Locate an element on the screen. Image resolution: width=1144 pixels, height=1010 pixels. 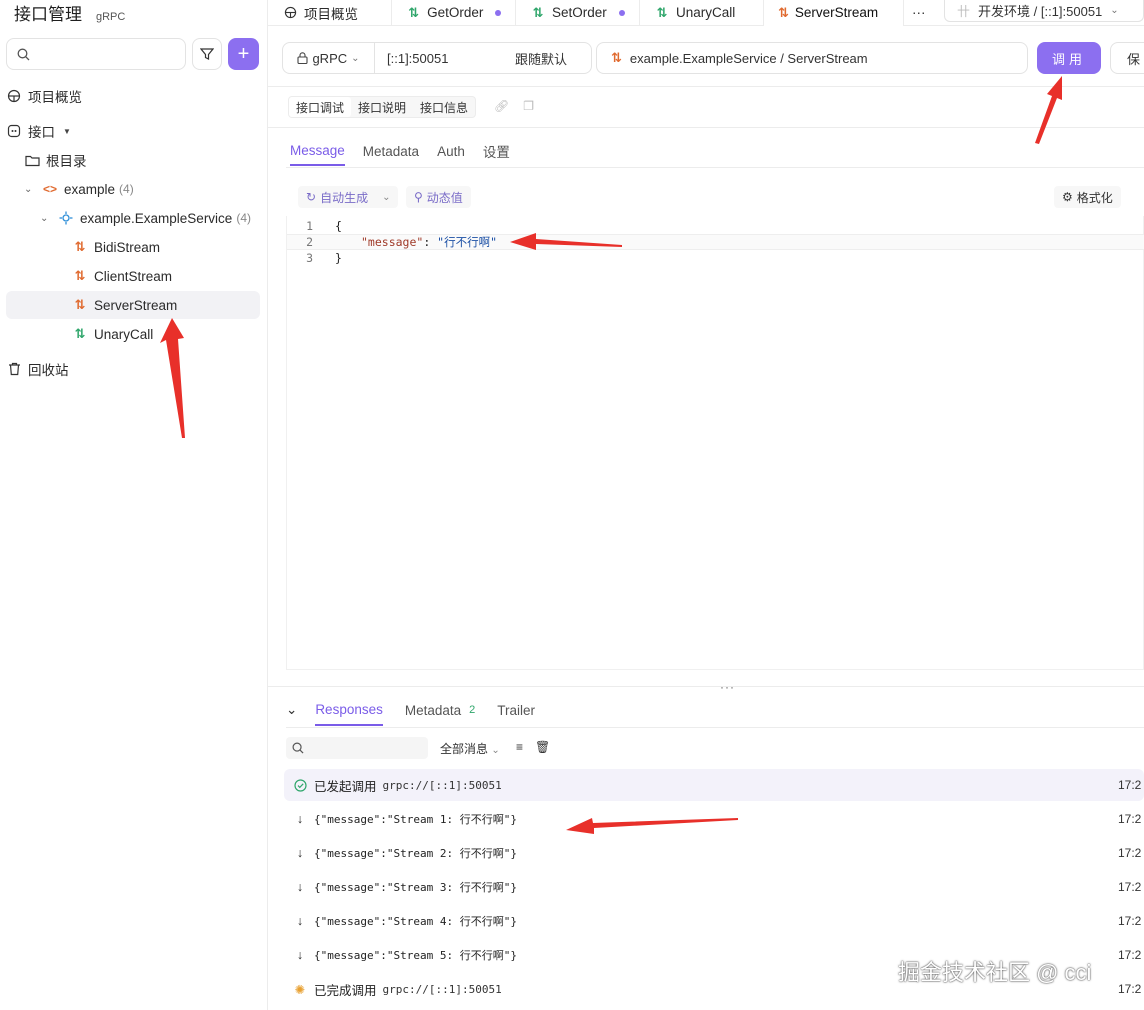
json-key: "message" is located at coordinates (392, 242).